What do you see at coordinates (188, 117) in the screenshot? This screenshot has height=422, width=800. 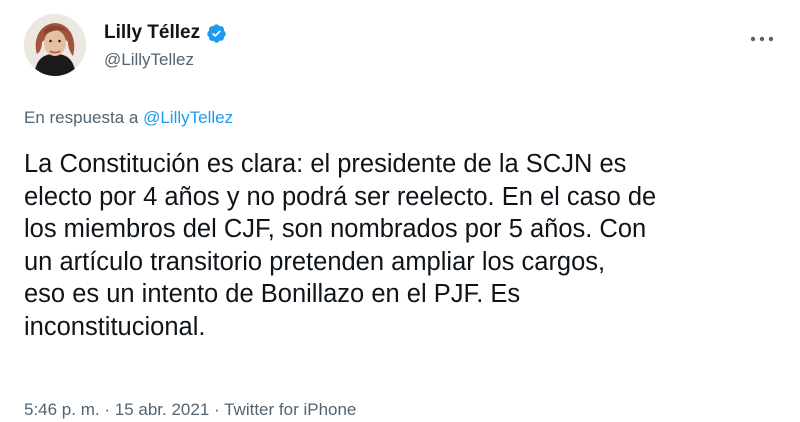 I see `reply-mention-link: @LillyTellez` at bounding box center [188, 117].